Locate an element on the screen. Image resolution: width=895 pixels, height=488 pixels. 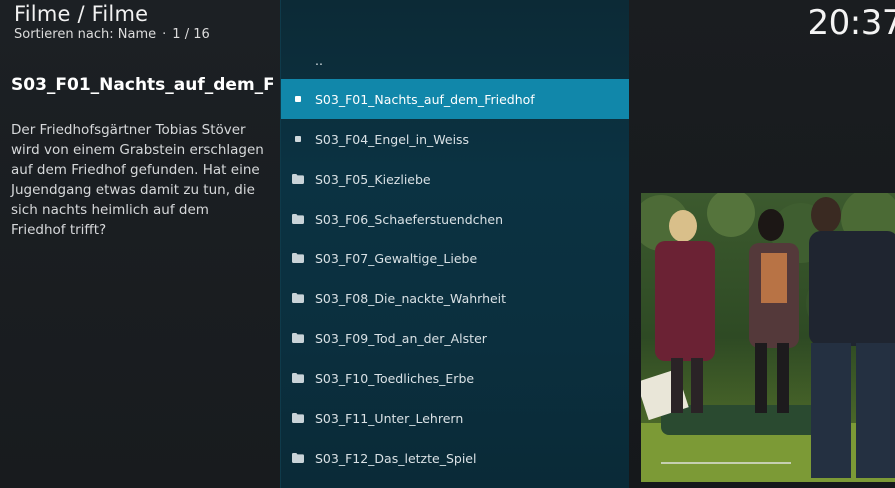
selected-item-title: S03_F01_Nachts_auf_dem_Friedhof is located at coordinates (142, 85).